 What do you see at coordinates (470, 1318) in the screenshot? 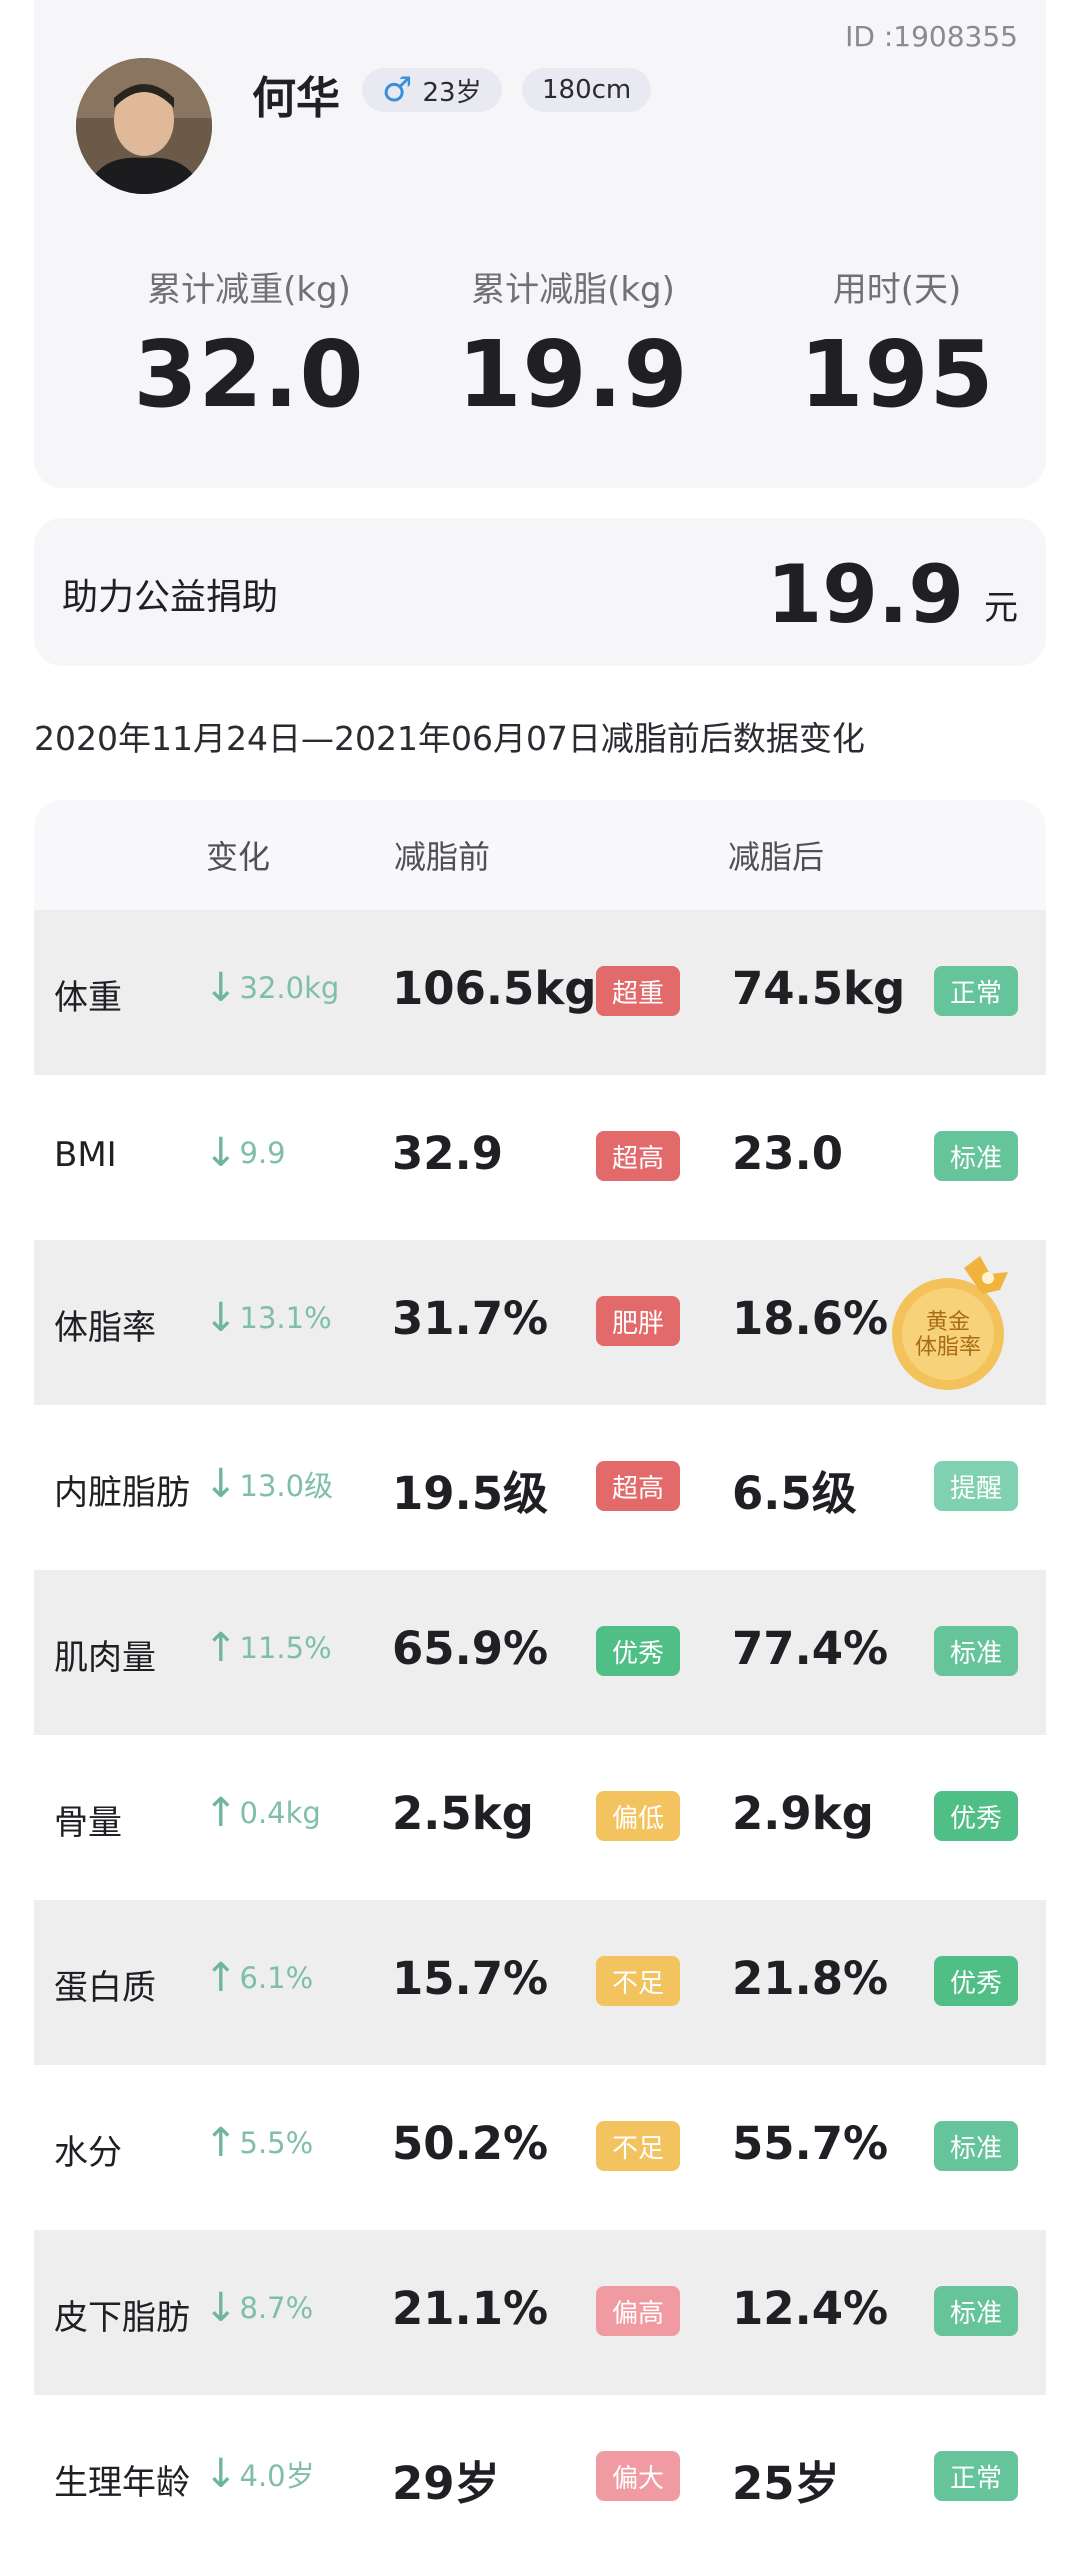
I see `before-value: 31.7%` at bounding box center [470, 1318].